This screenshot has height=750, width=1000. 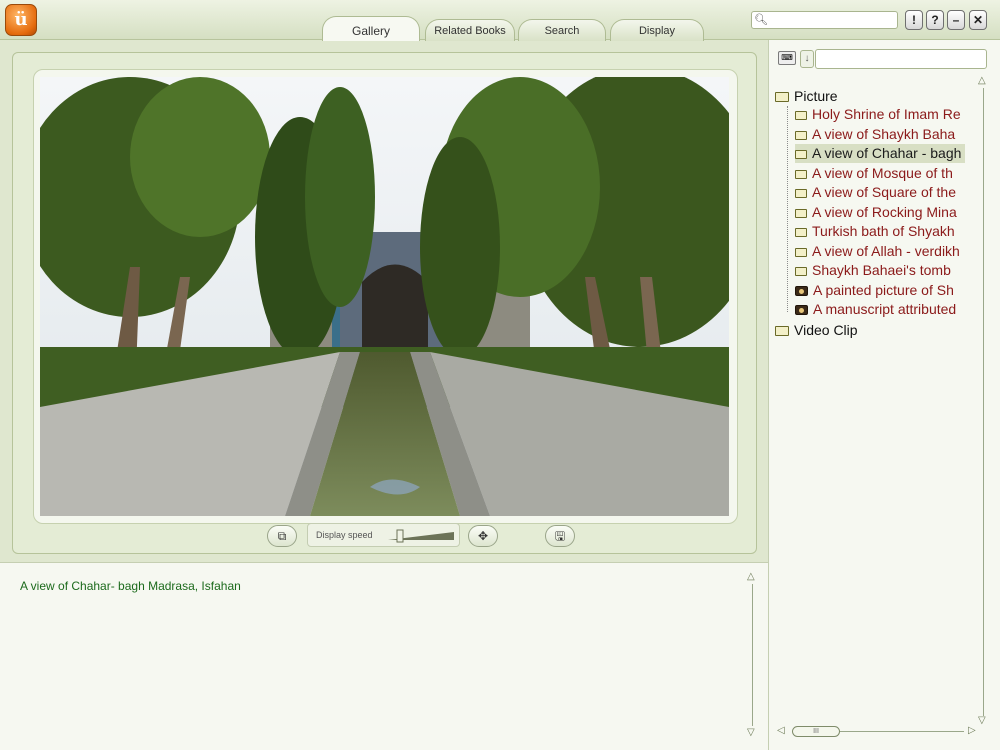 I want to click on tab-display: Display, so click(x=657, y=30).